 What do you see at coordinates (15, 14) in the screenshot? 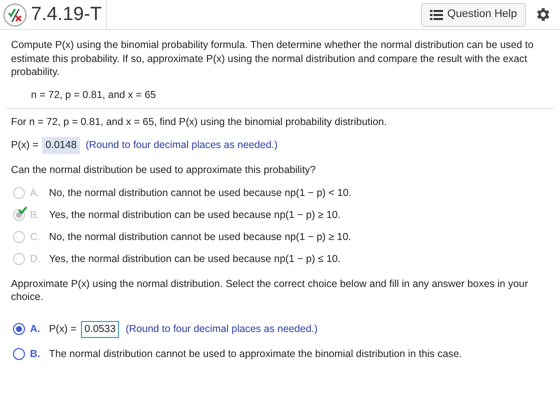
I see `partial-credit-icon` at bounding box center [15, 14].